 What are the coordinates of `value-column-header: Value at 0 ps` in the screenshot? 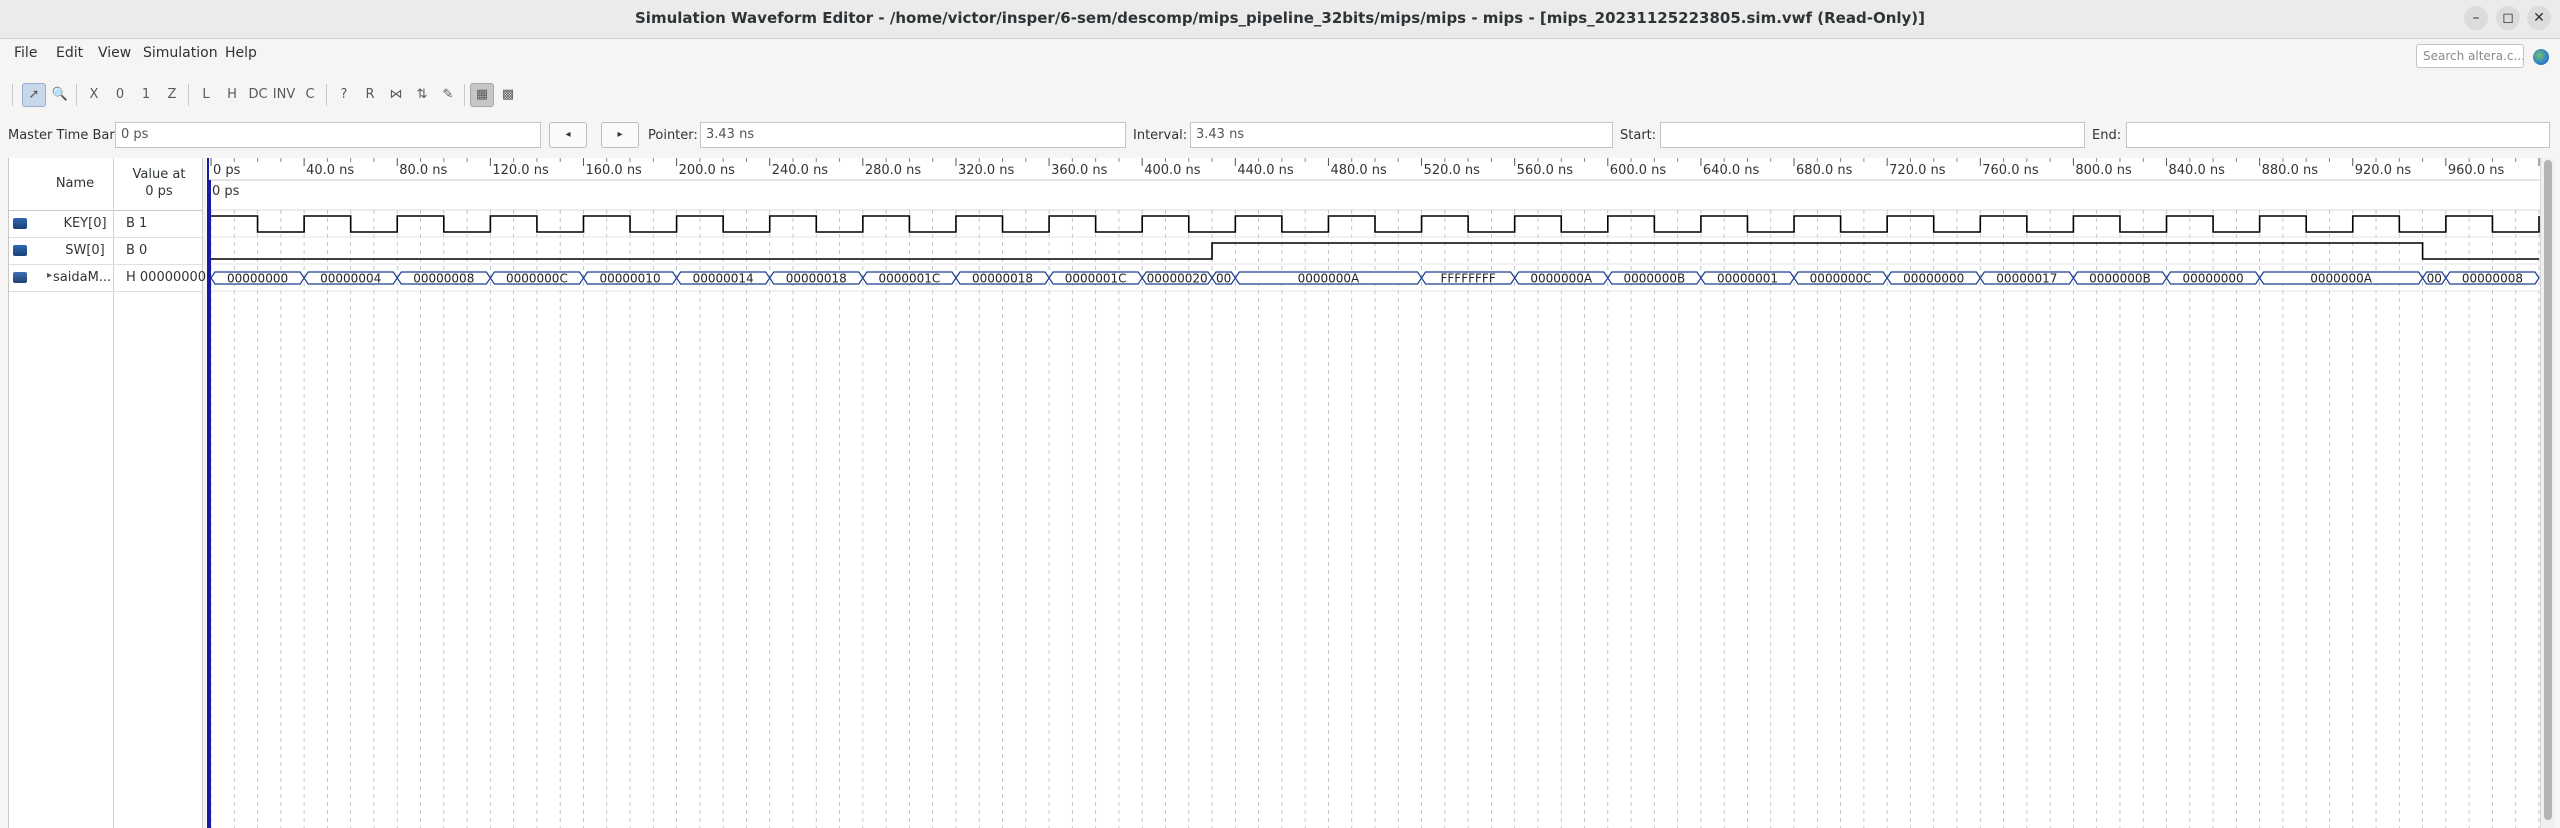 It's located at (159, 183).